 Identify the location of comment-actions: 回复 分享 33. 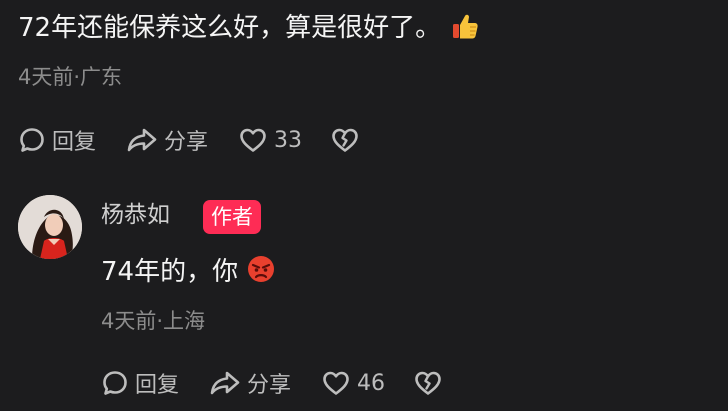
(202, 140).